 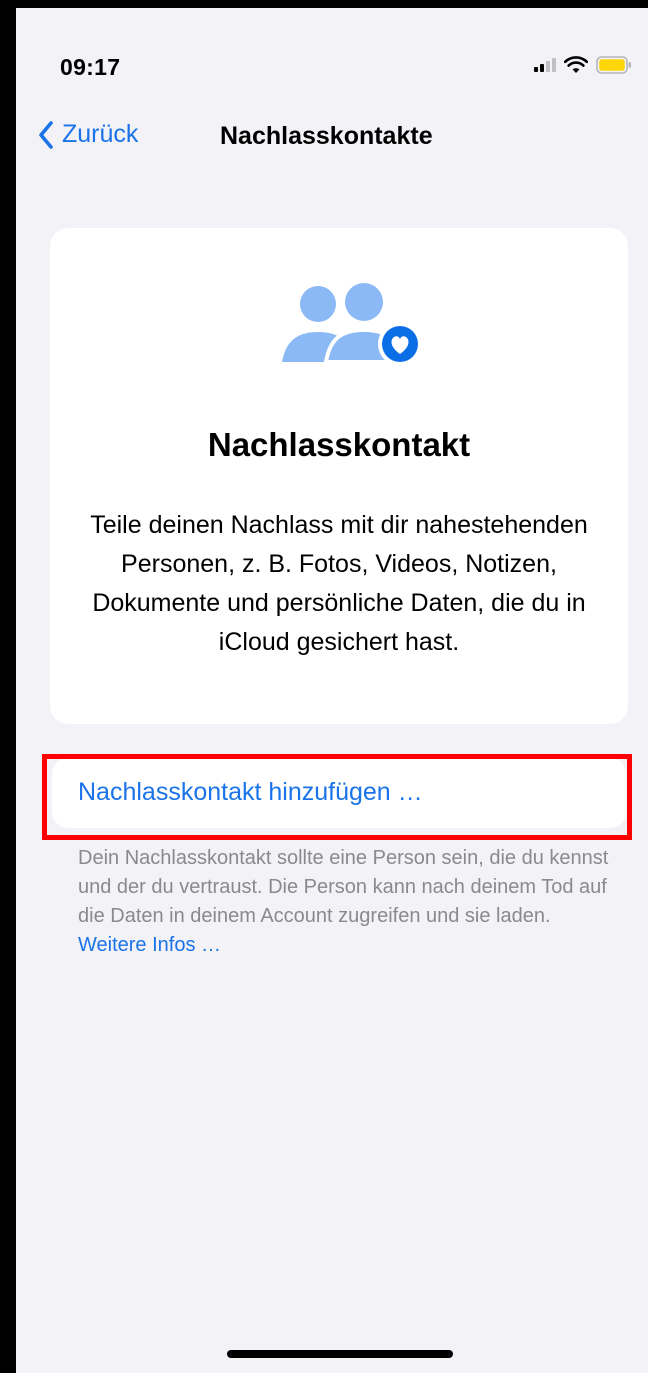 I want to click on signal-icon, so click(x=545, y=65).